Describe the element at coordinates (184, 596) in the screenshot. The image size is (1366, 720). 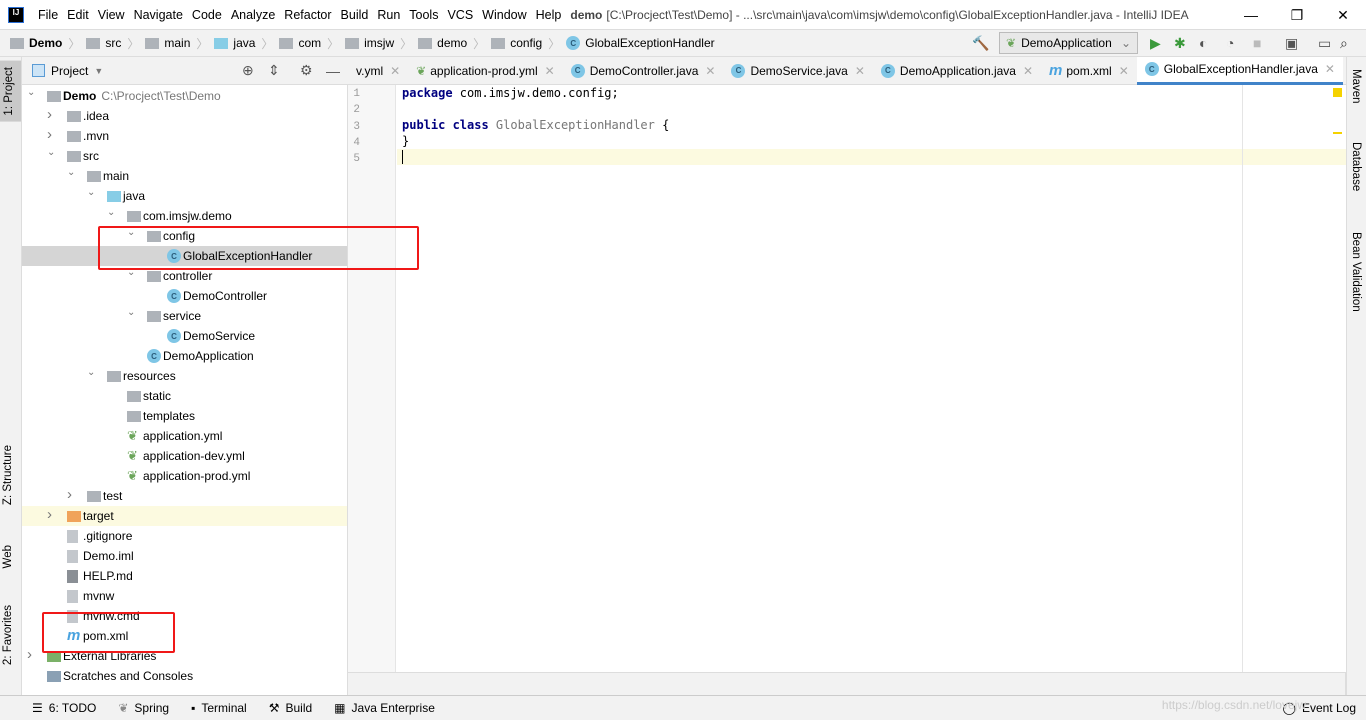
I see `tree-item: mvnw` at that location.